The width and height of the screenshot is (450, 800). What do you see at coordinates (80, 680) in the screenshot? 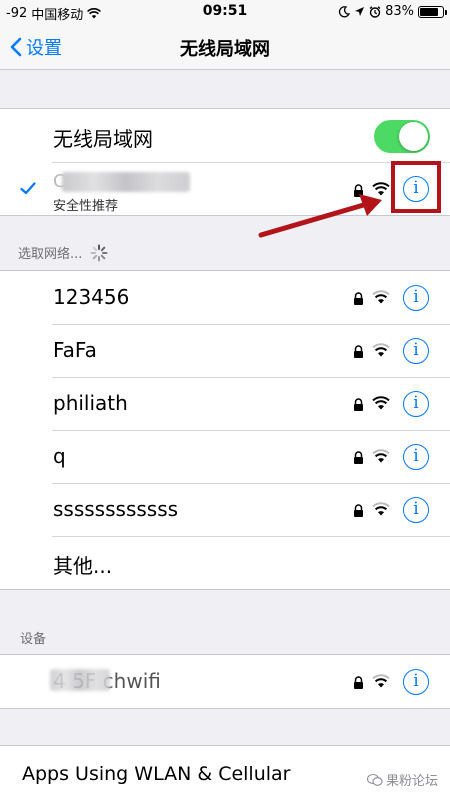
I see `redacted-device-name` at bounding box center [80, 680].